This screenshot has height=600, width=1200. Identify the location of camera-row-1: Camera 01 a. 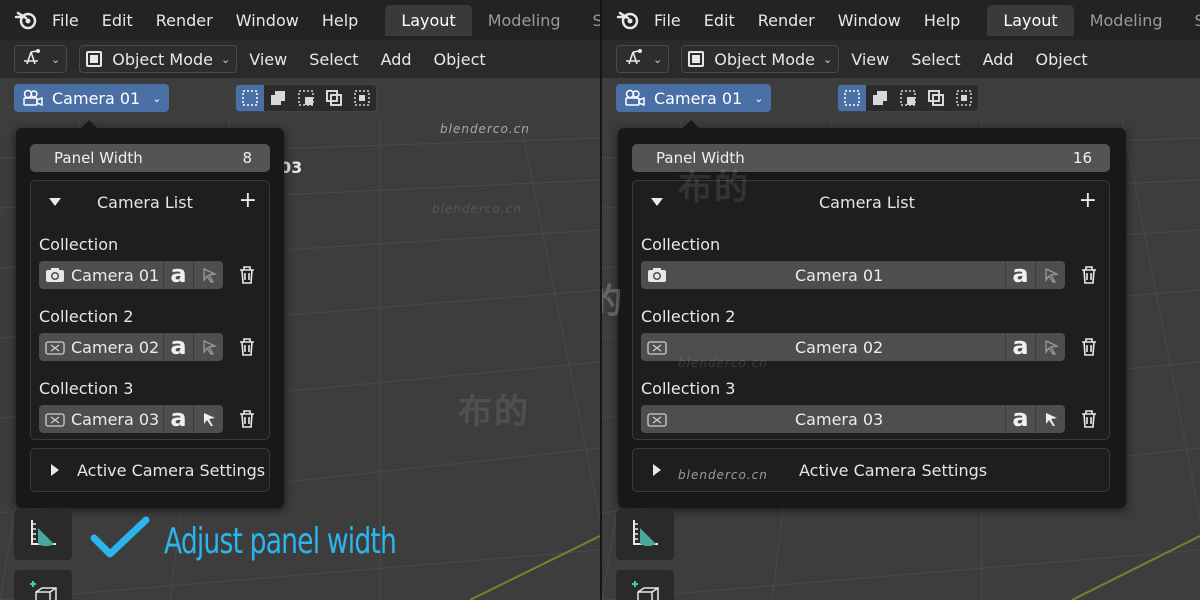
(870, 275).